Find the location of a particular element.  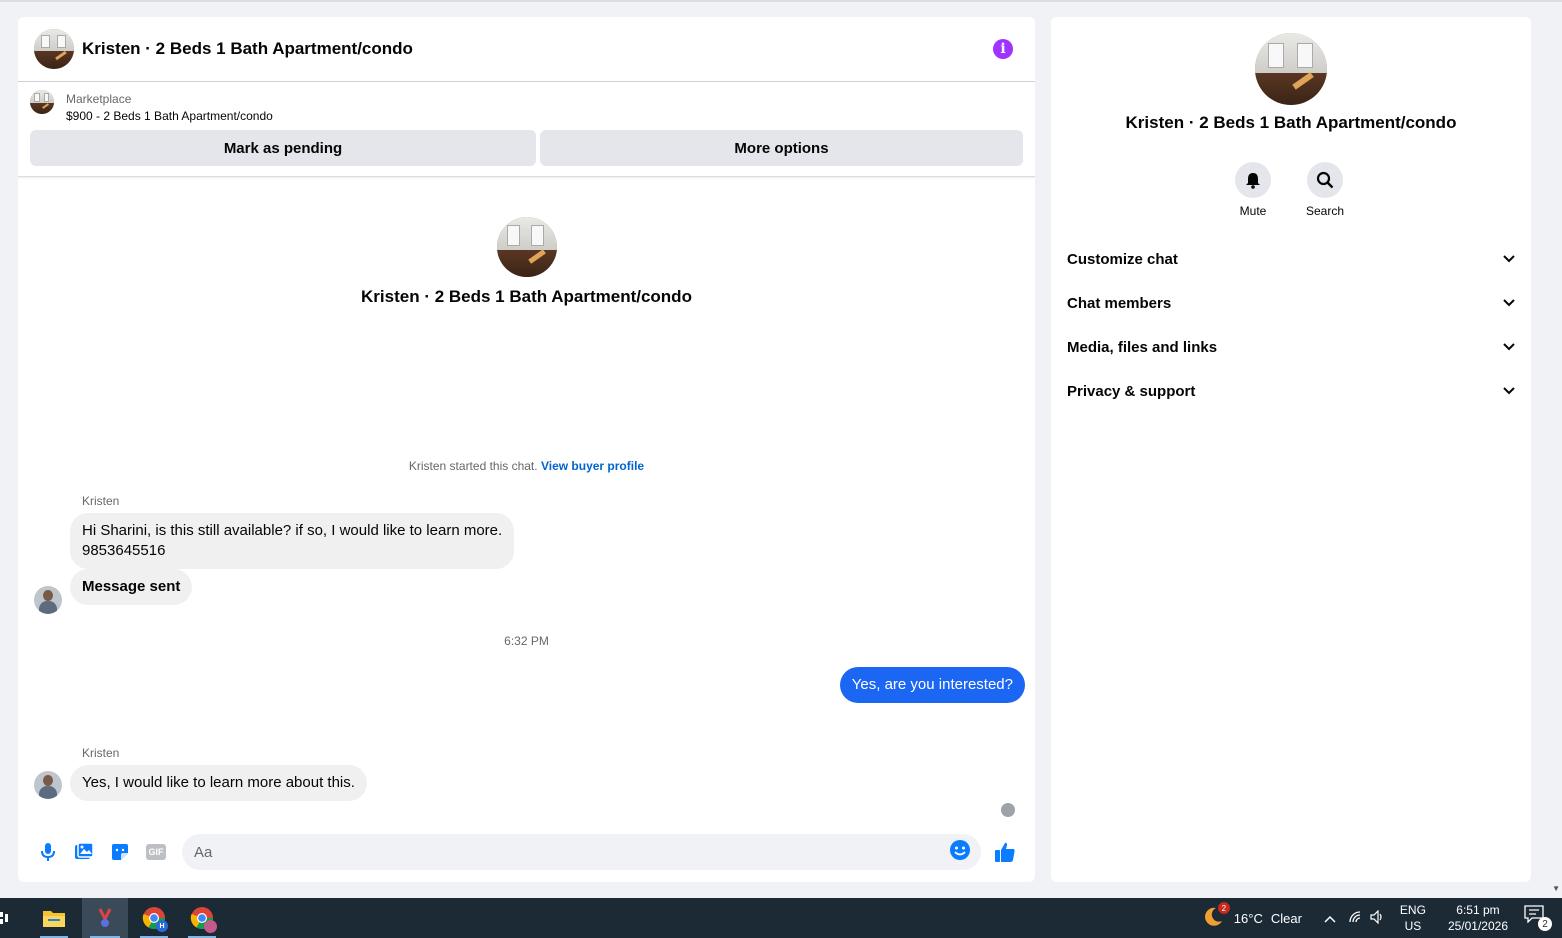

clock-date: 25/01/2026 is located at coordinates (1477, 926).